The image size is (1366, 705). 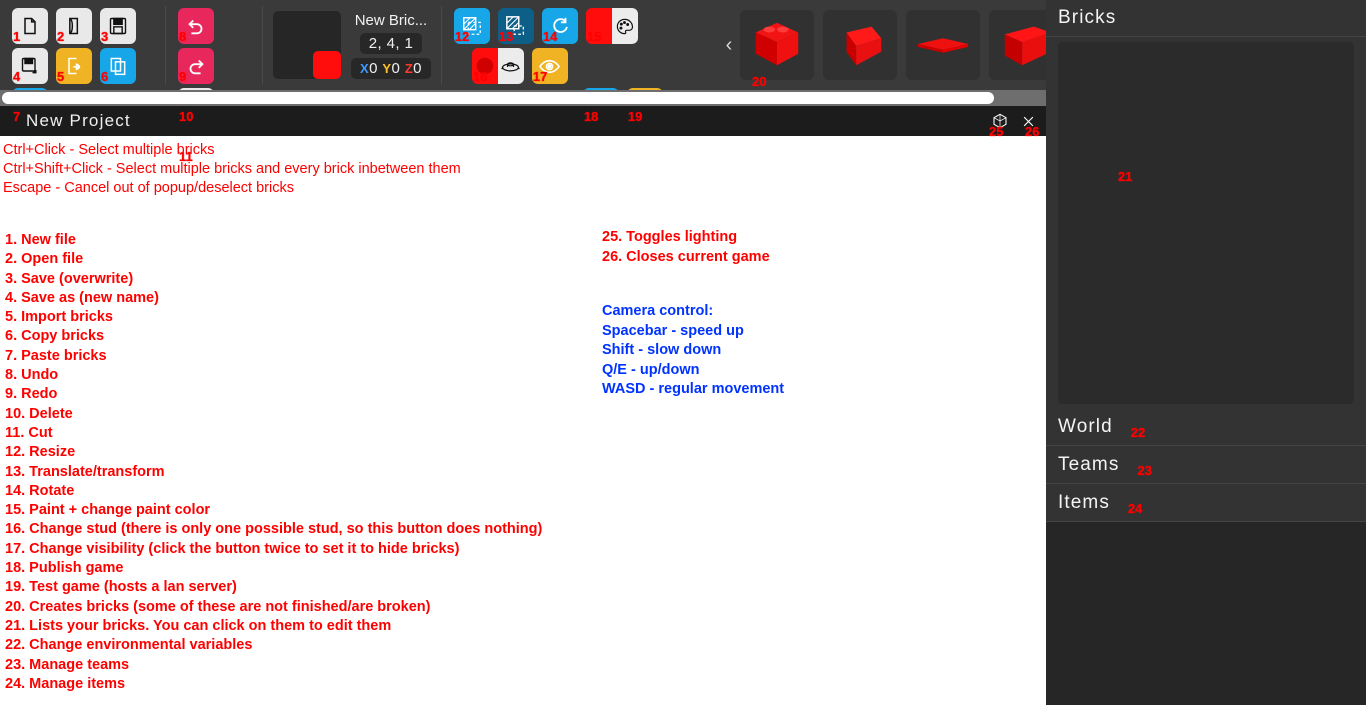 What do you see at coordinates (651, 369) in the screenshot?
I see `camera-control-item: Q/E - up/down` at bounding box center [651, 369].